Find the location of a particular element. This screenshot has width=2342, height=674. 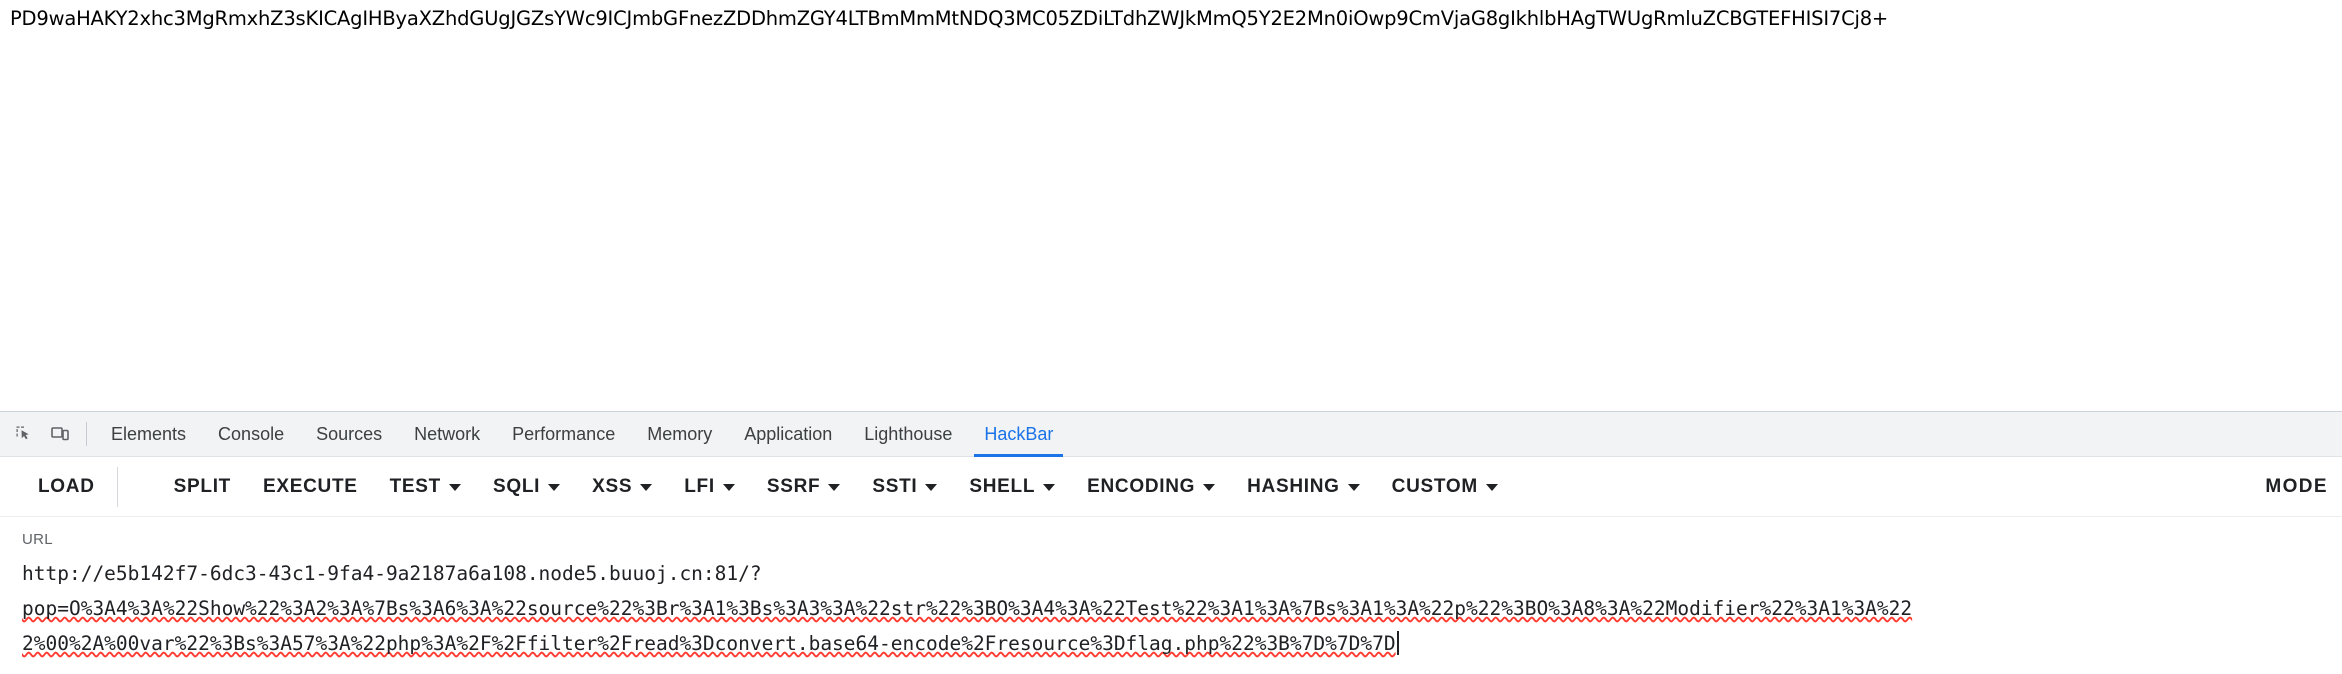

tab-hackbar: HackBar is located at coordinates (1018, 434).